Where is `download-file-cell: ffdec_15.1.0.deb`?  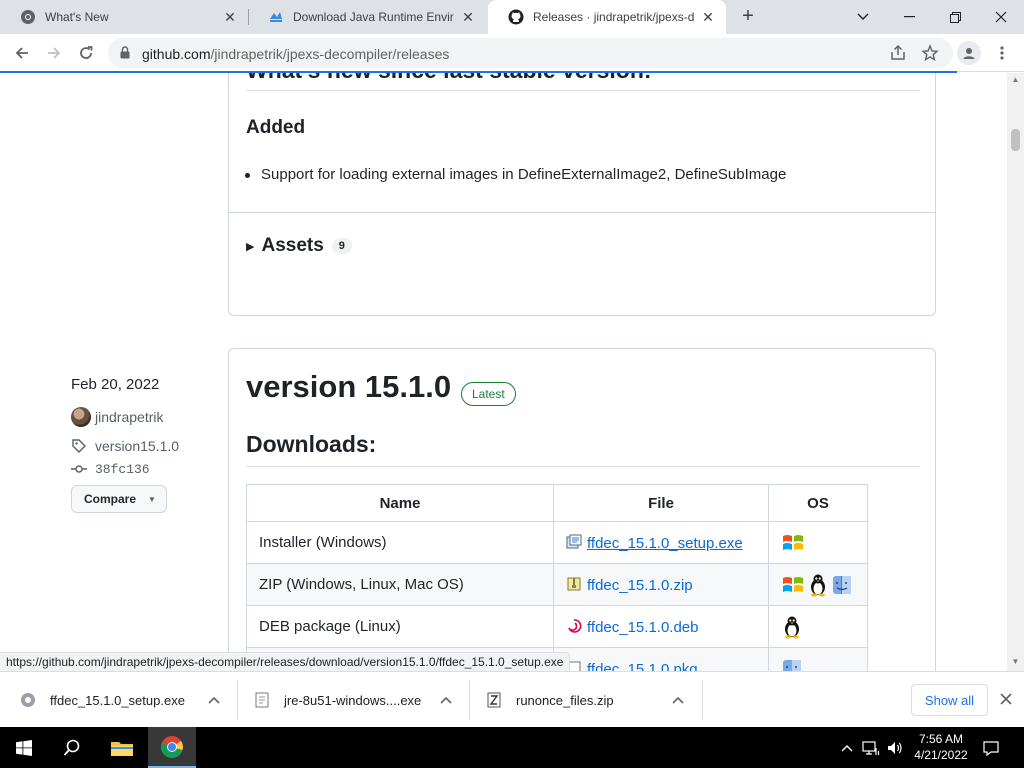 download-file-cell: ffdec_15.1.0.deb is located at coordinates (661, 626).